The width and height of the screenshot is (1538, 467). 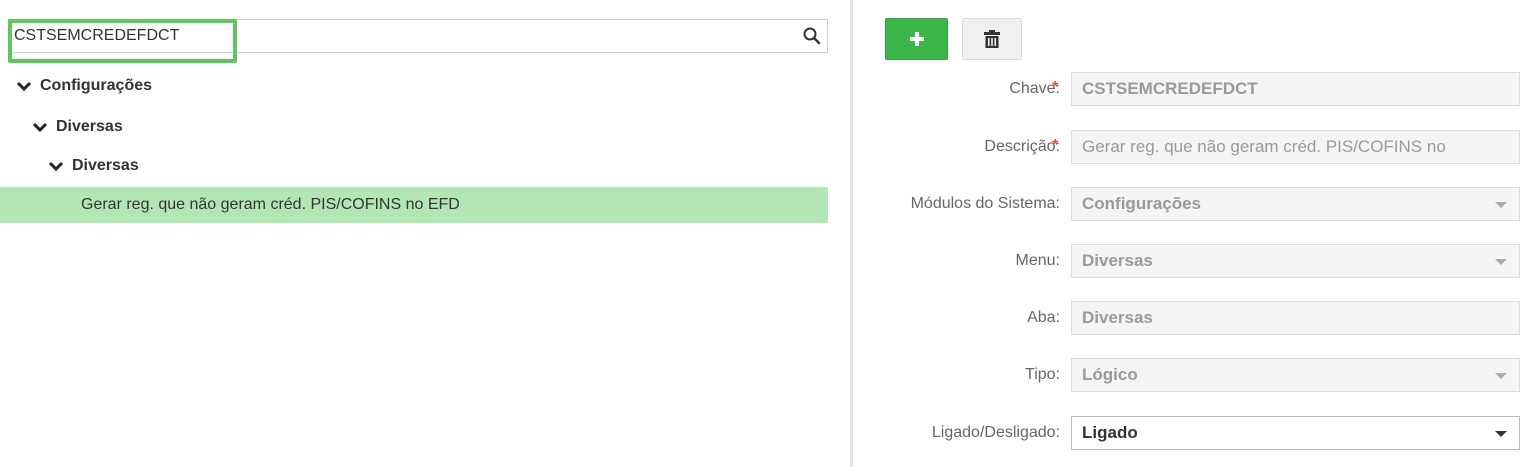 What do you see at coordinates (96, 85) in the screenshot?
I see `tree-node-label: Configurações` at bounding box center [96, 85].